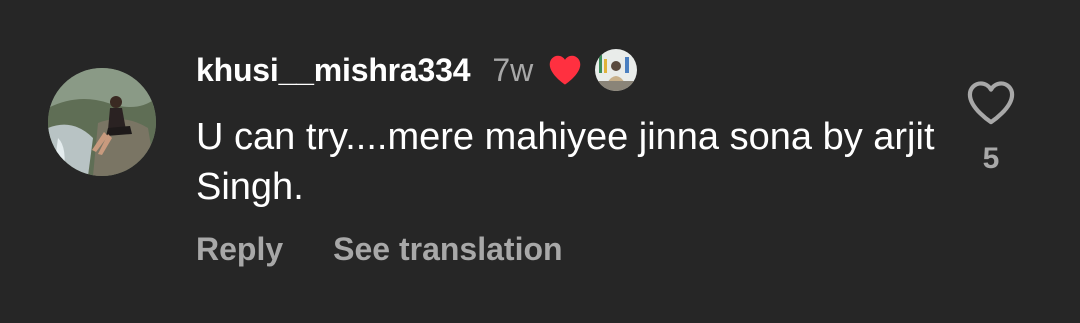 This screenshot has width=1080, height=323. What do you see at coordinates (616, 70) in the screenshot?
I see `creator-avatar` at bounding box center [616, 70].